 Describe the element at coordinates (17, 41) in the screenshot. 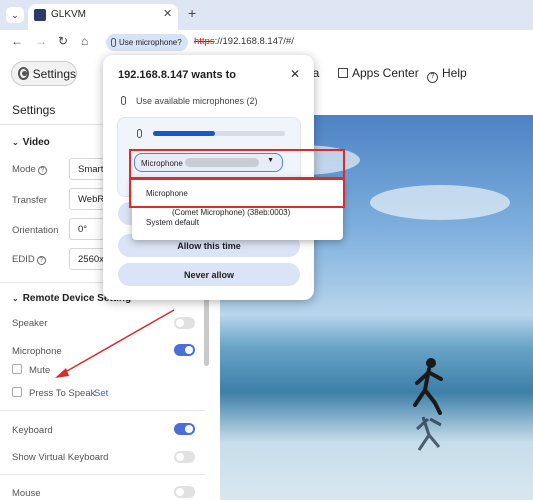

I see `back-arrow-icon: ←` at that location.